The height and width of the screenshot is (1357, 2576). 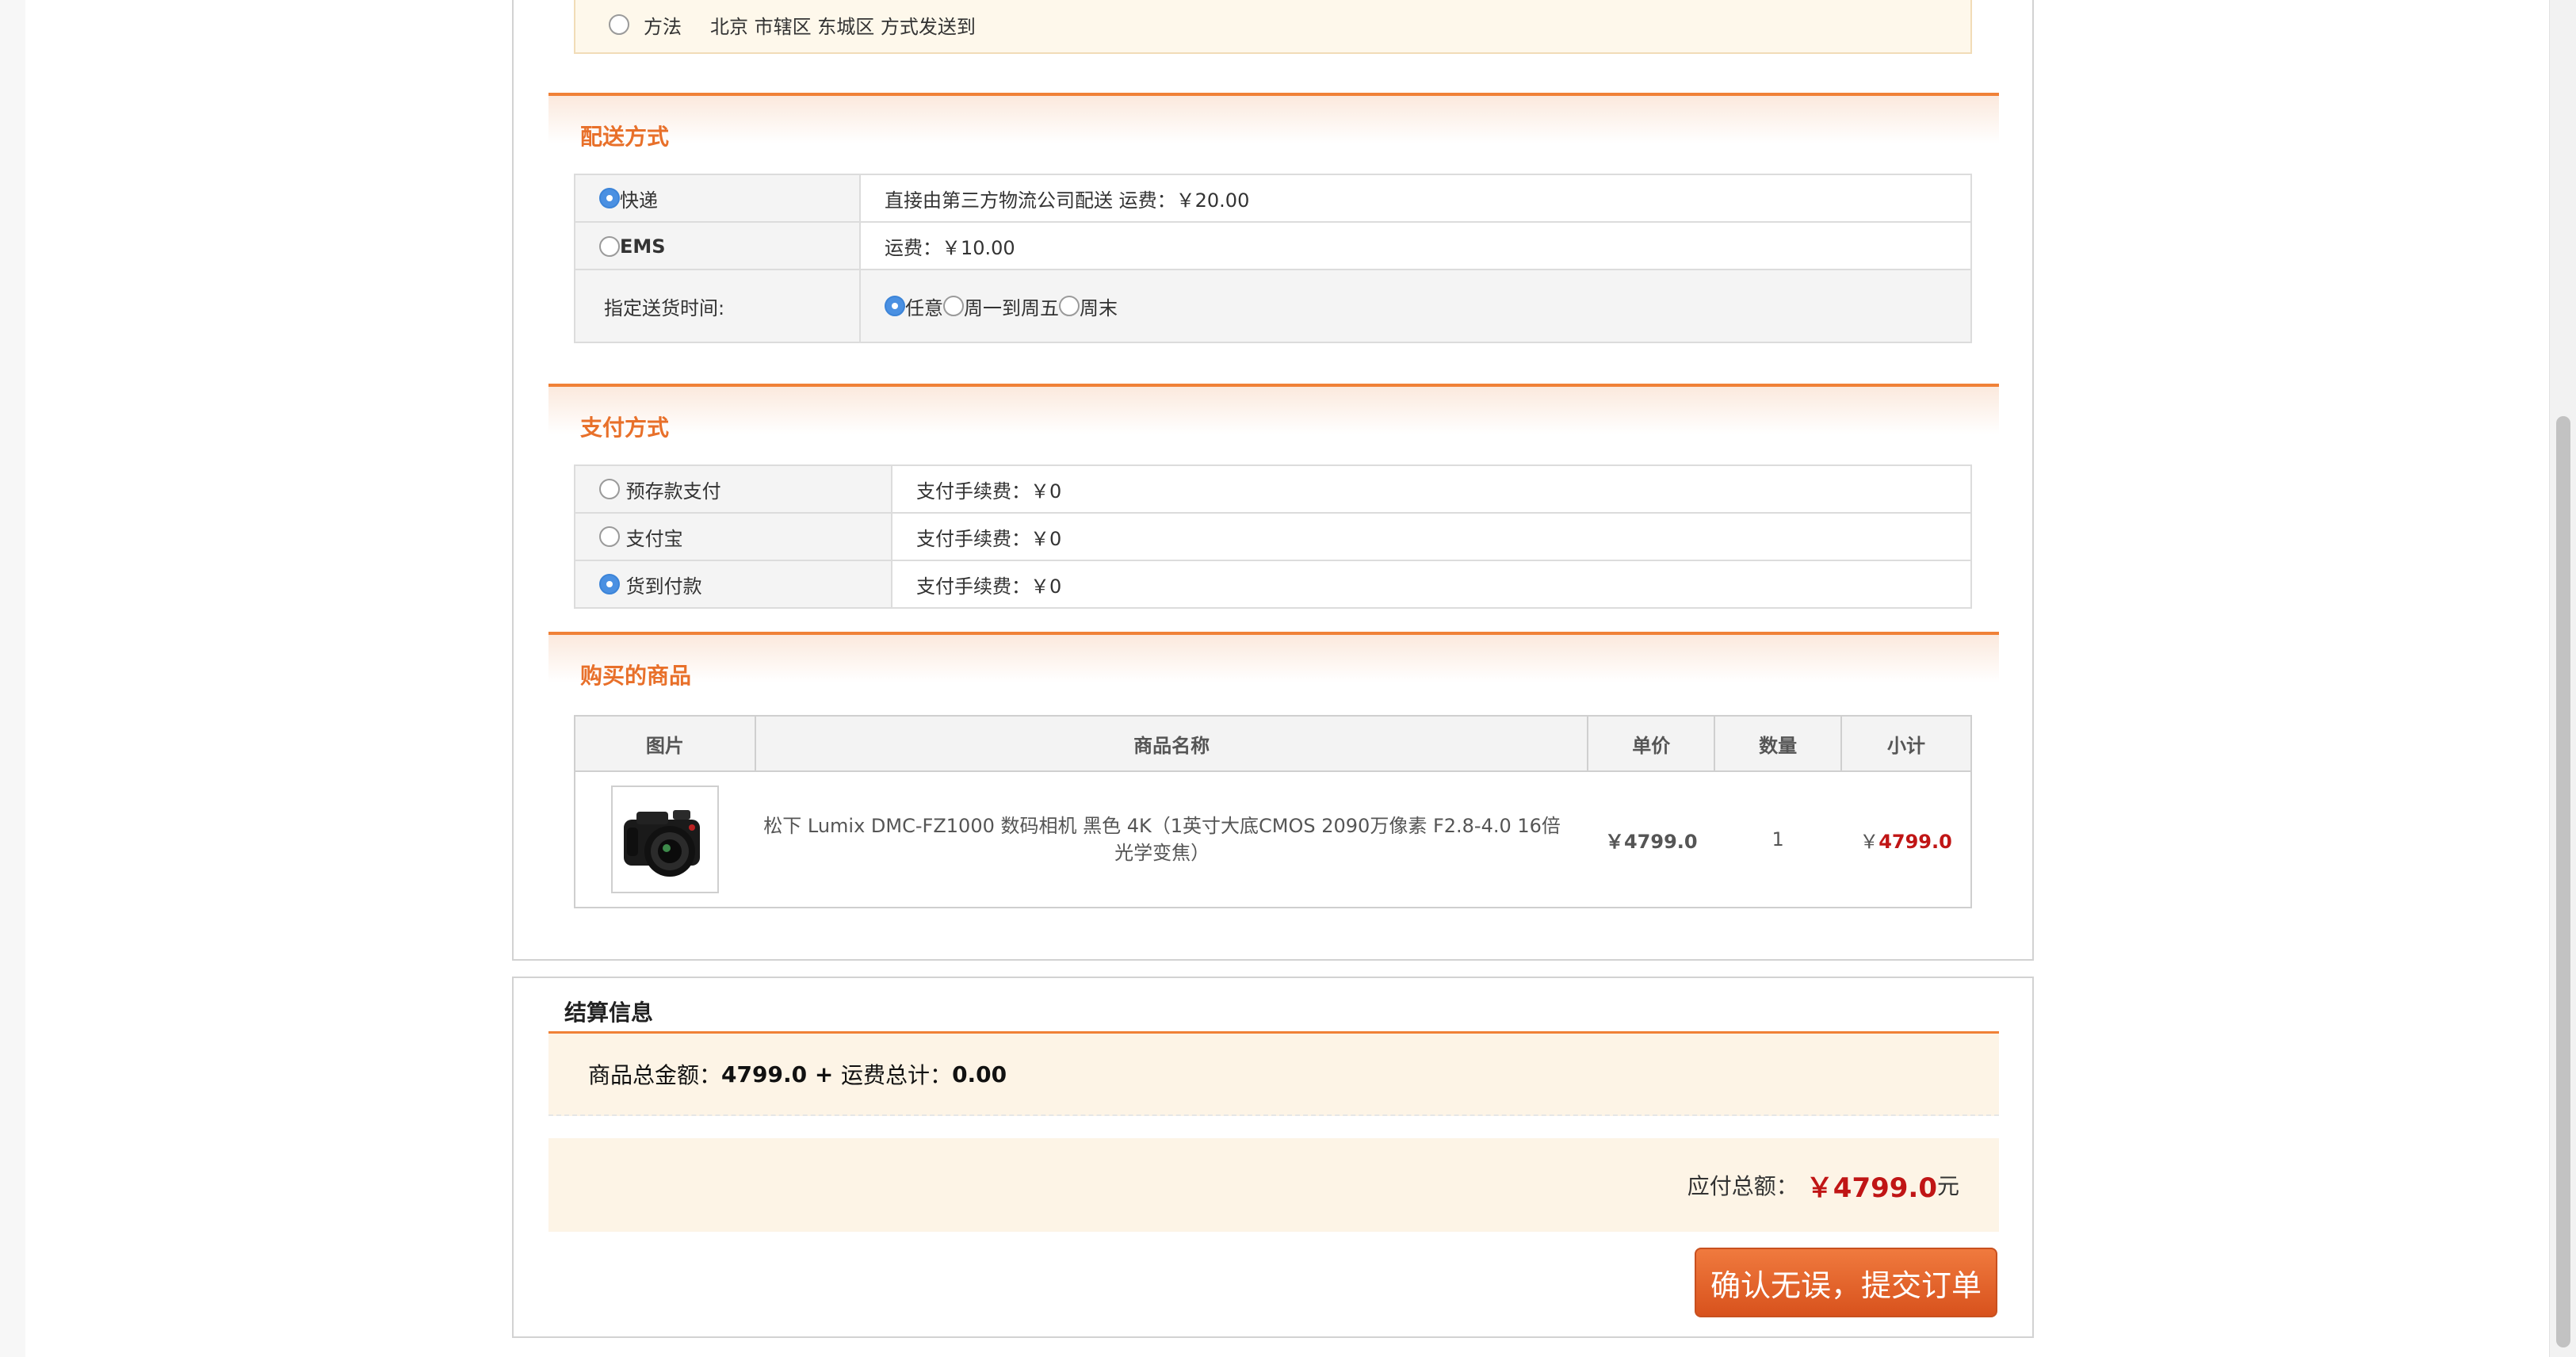 I want to click on shipping-express-label: 快递, so click(x=639, y=201).